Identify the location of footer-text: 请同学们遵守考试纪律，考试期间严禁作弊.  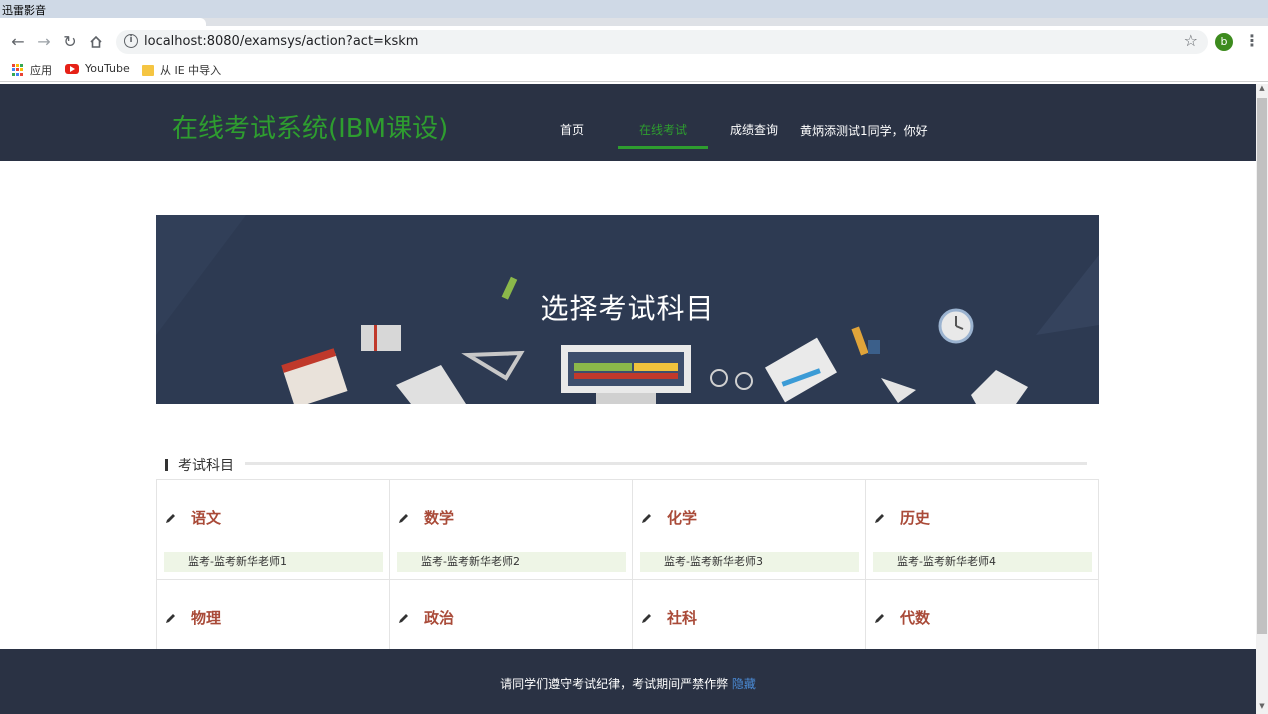
(614, 684).